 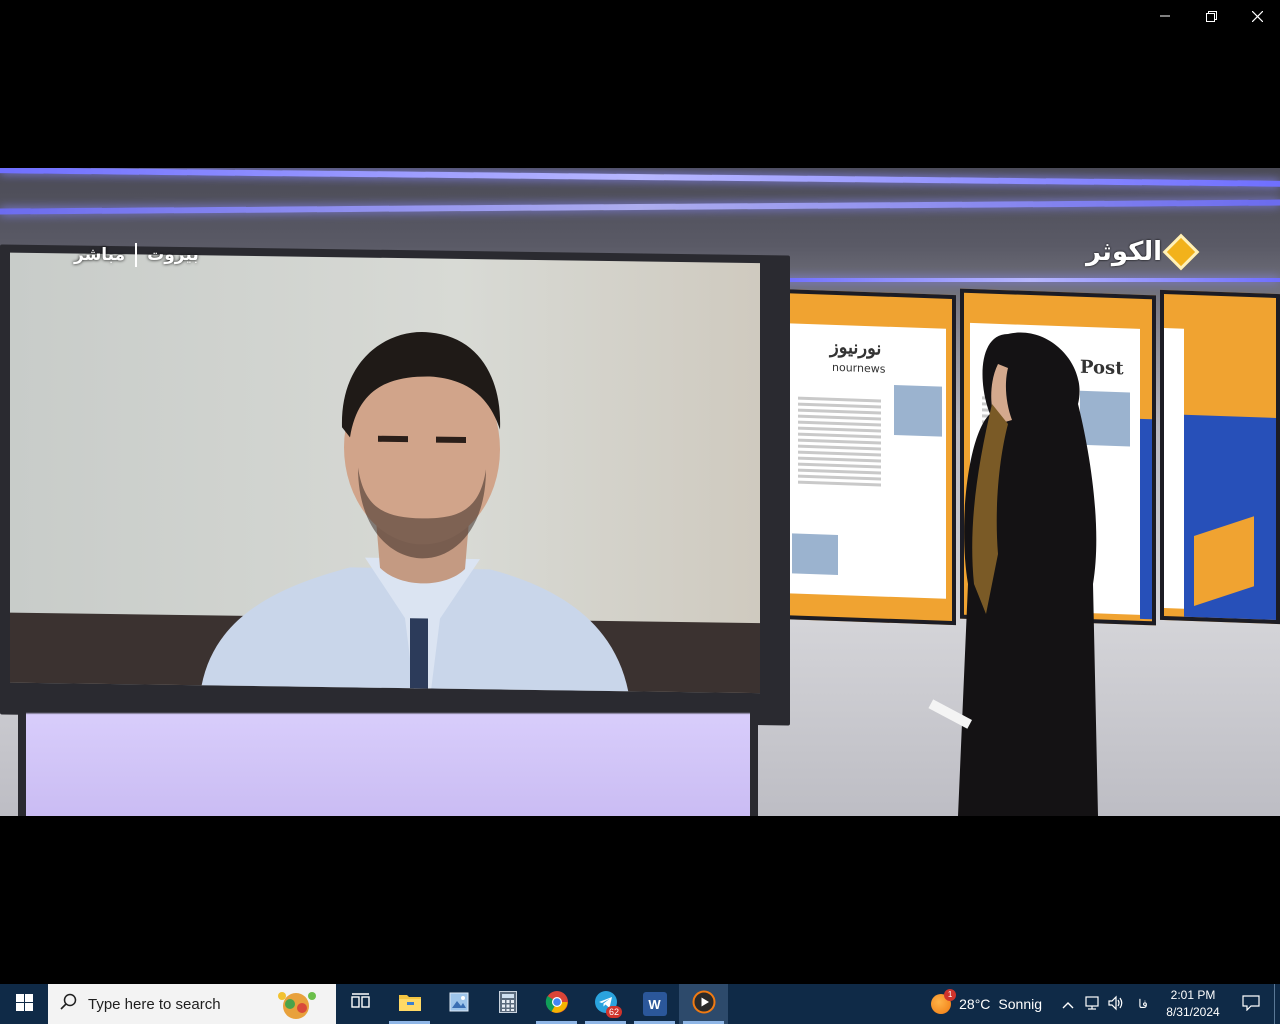 I want to click on newspaper-image, so click(x=815, y=554).